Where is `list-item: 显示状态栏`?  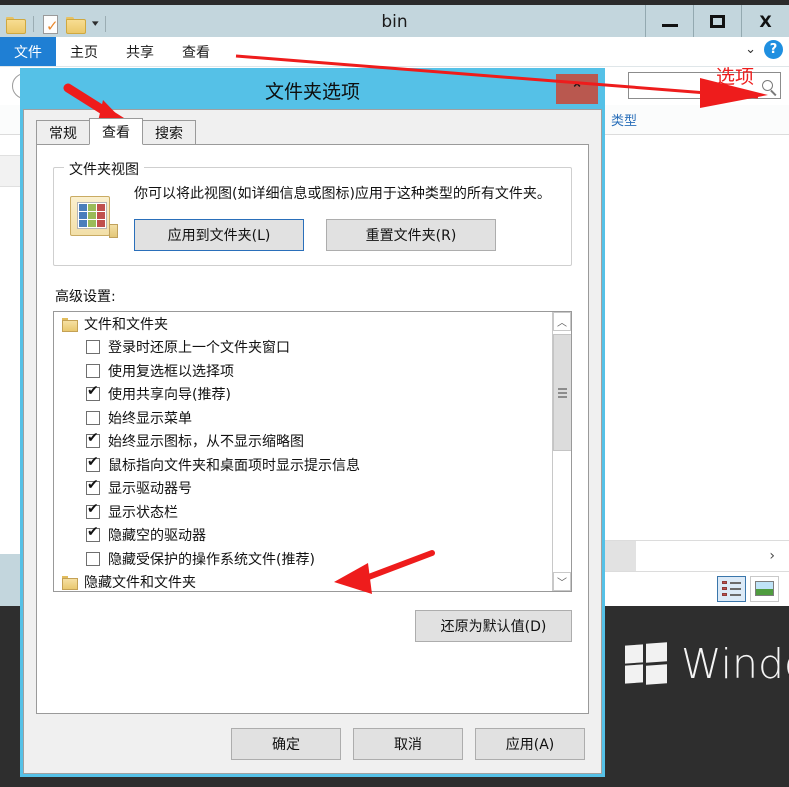 list-item: 显示状态栏 is located at coordinates (303, 512).